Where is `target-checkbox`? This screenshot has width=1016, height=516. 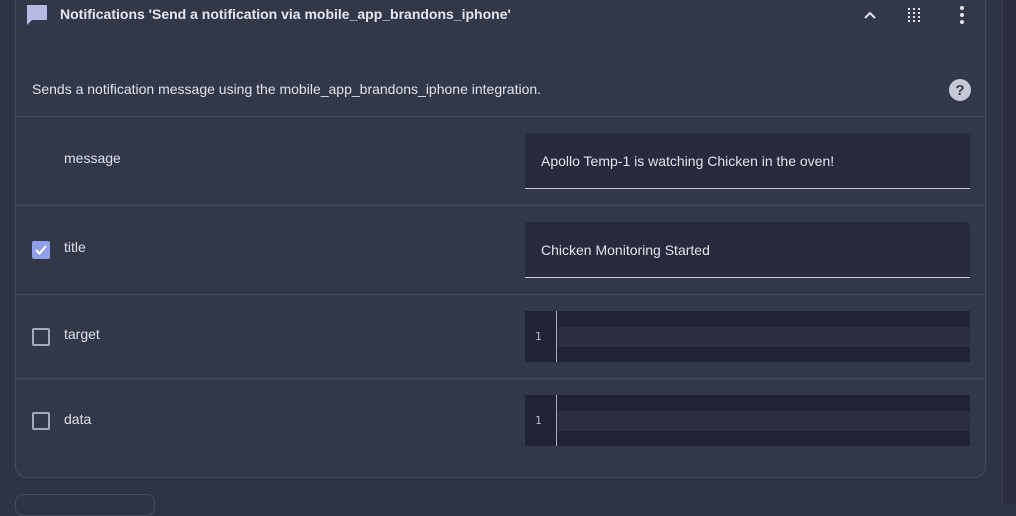 target-checkbox is located at coordinates (41, 337).